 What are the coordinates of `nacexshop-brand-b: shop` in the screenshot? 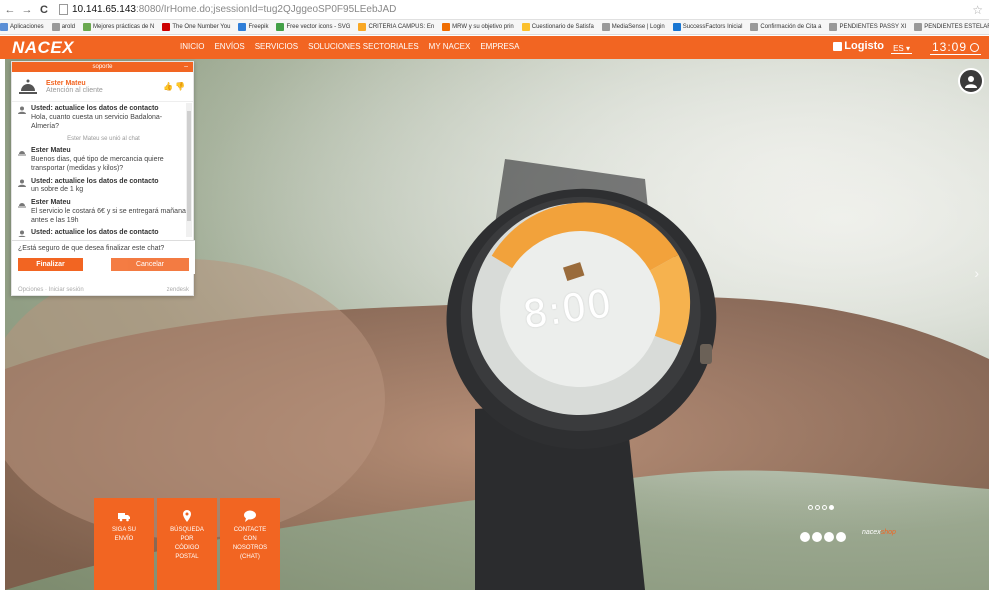 It's located at (888, 532).